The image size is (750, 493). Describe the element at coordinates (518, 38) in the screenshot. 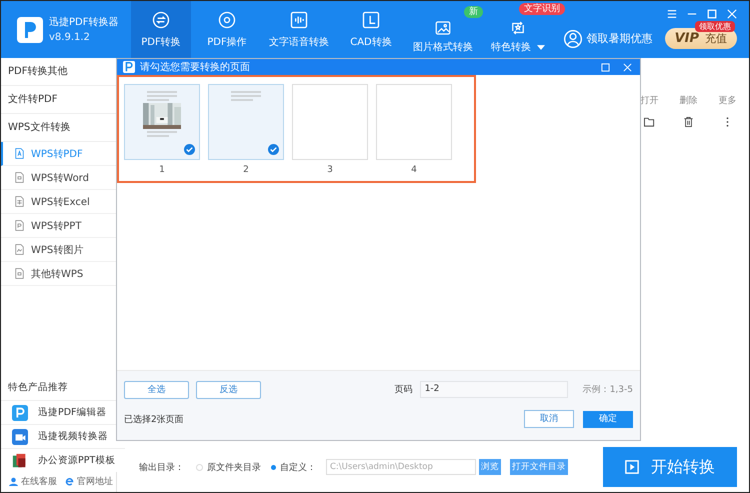

I see `nav-tab: 特色转换` at that location.